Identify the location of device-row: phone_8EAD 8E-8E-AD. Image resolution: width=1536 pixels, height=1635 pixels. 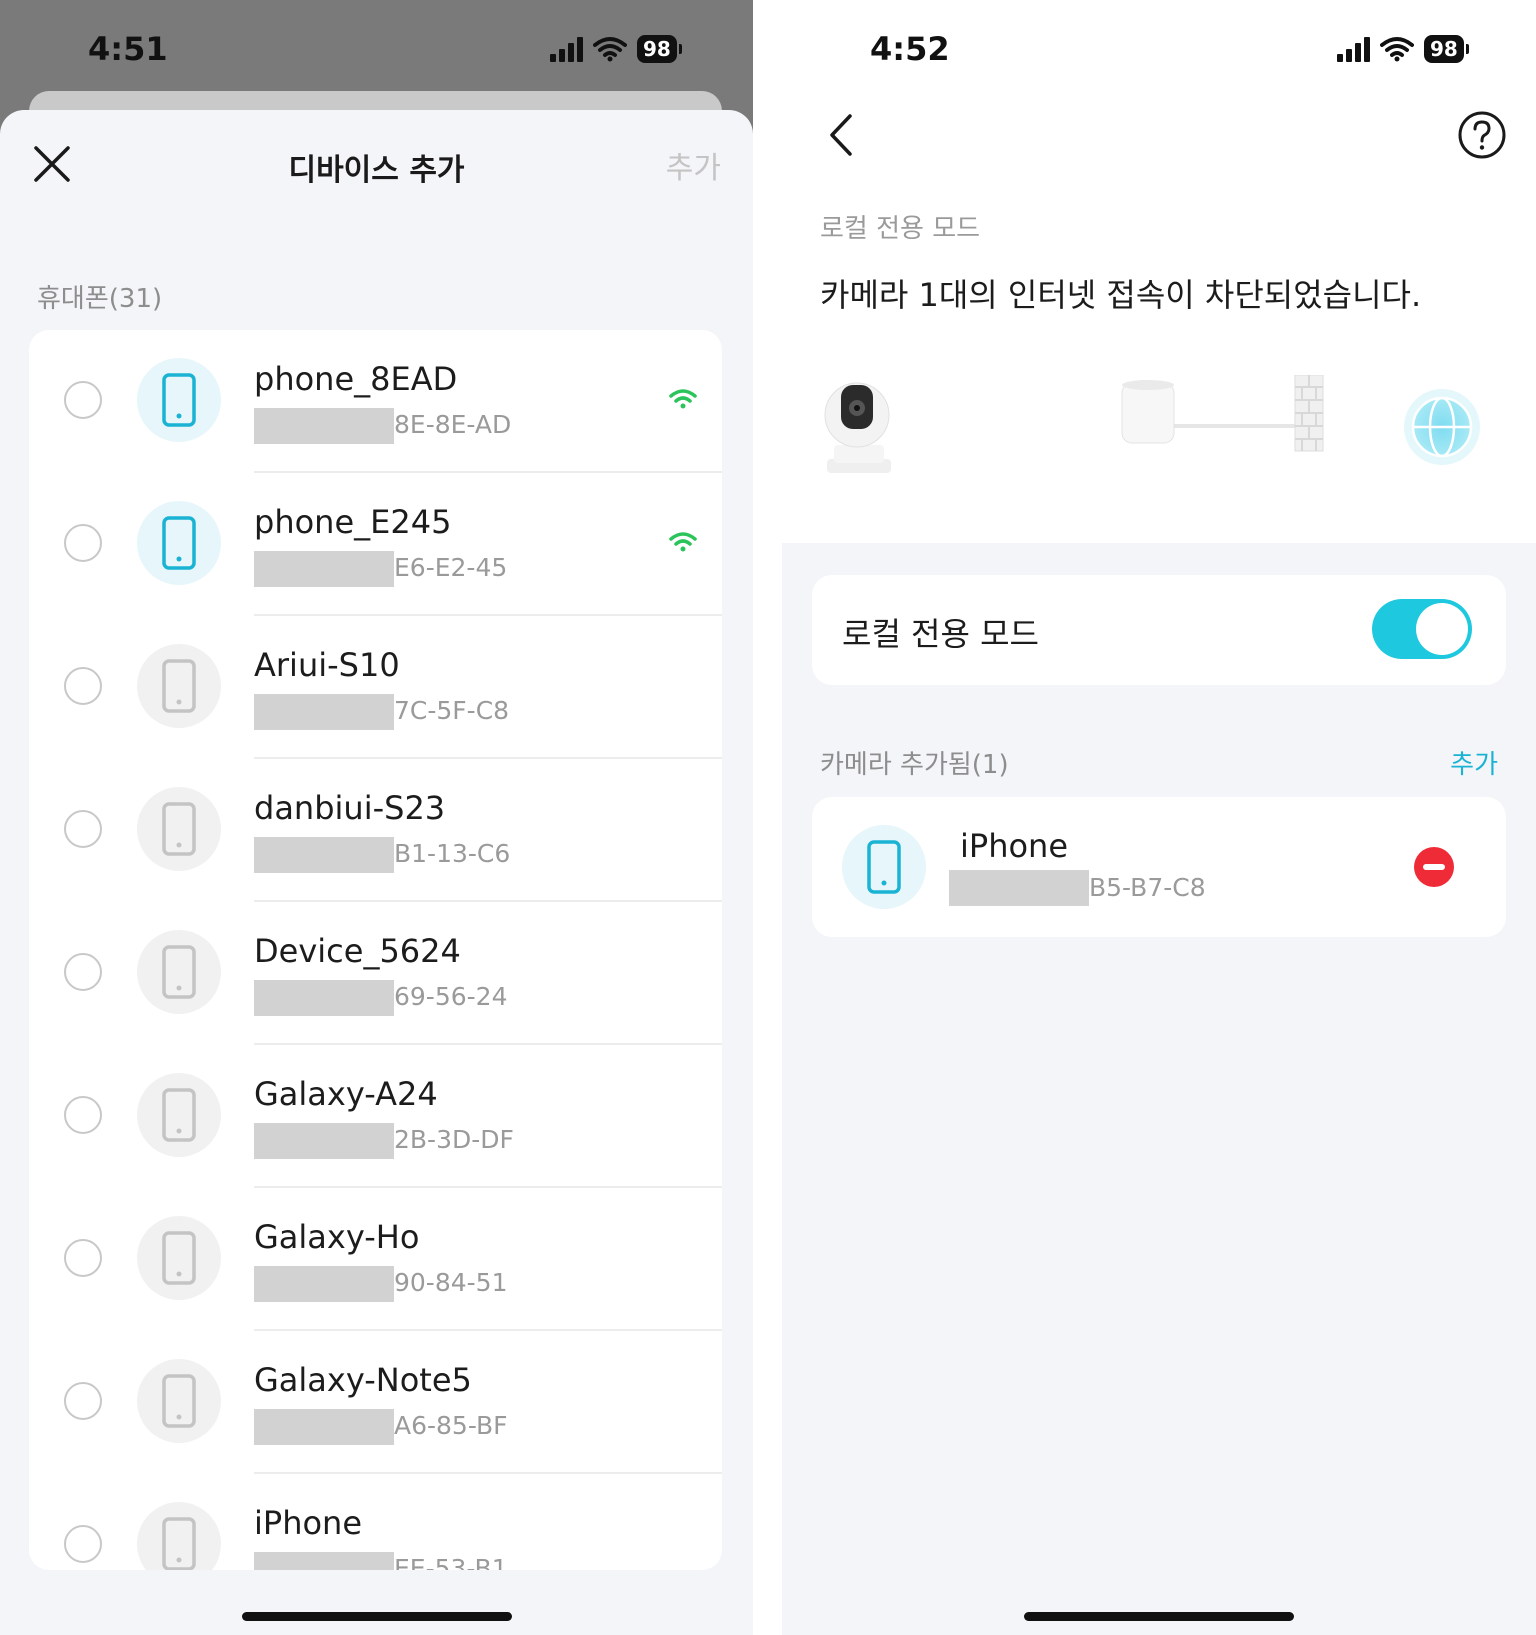
(375, 401).